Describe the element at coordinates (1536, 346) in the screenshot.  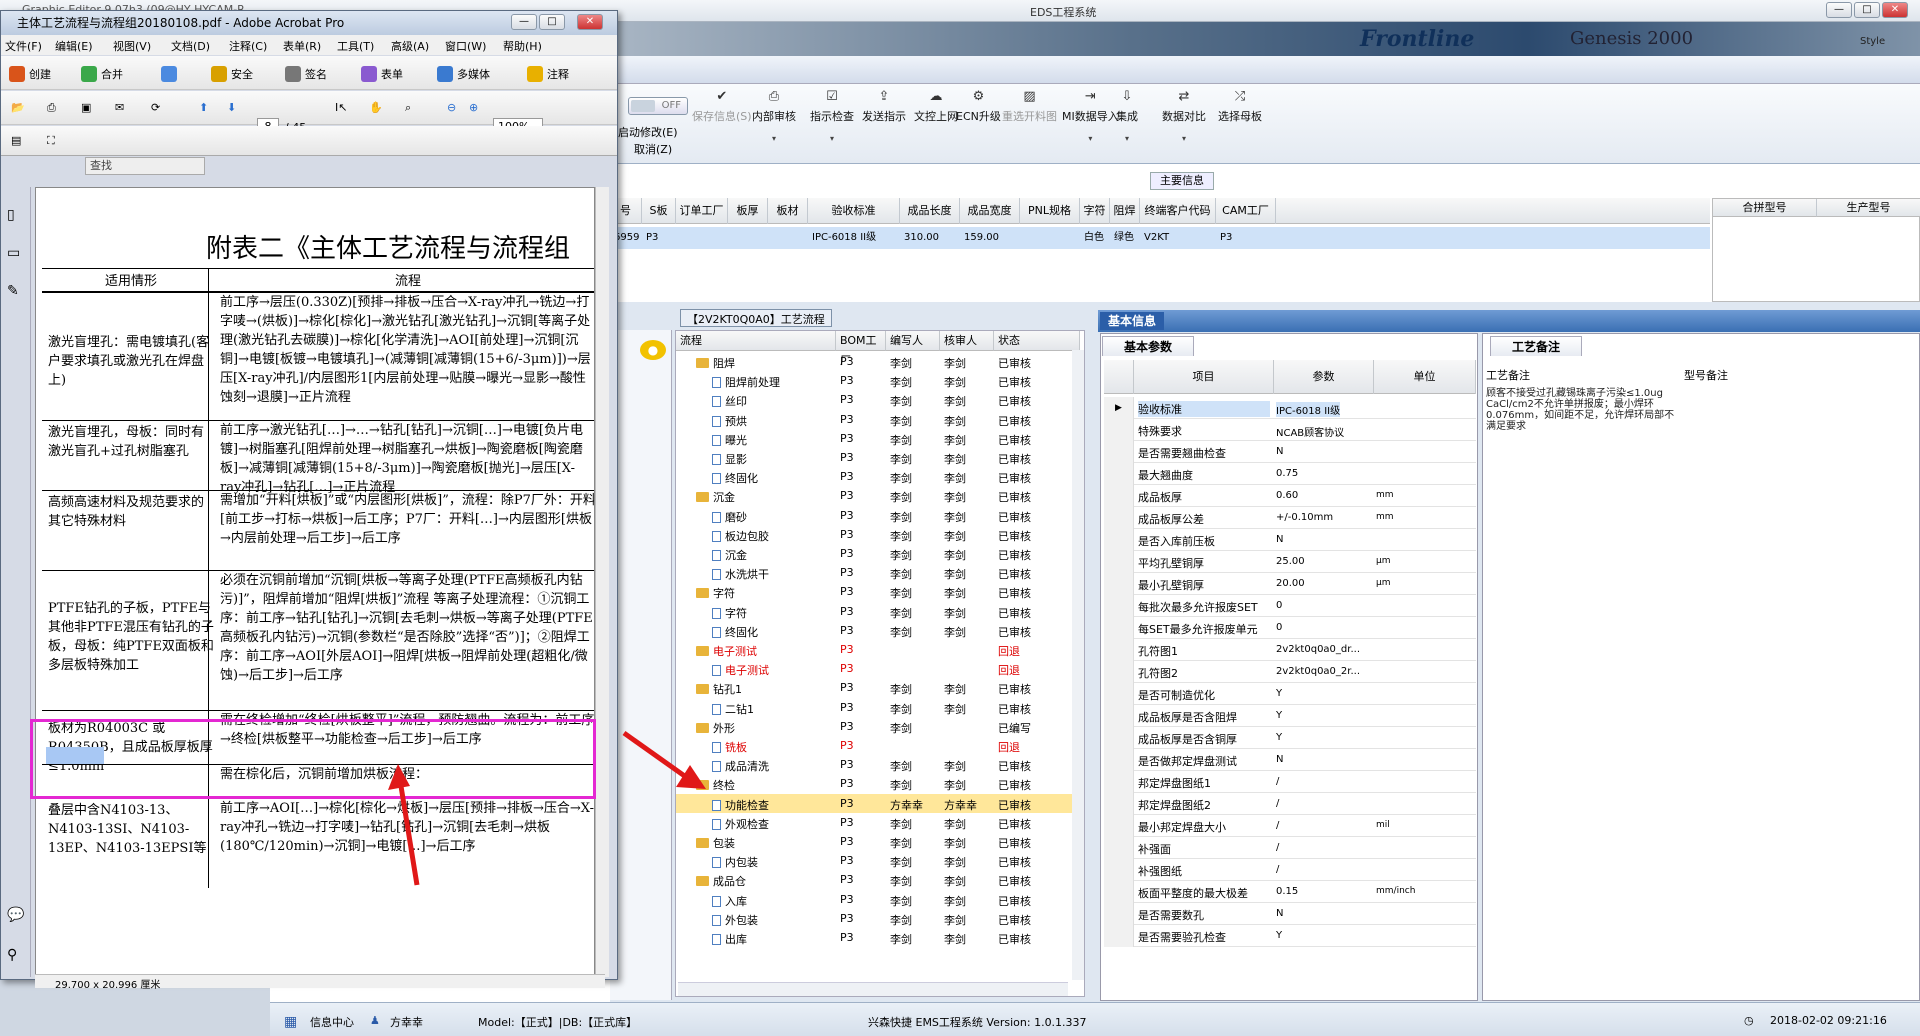
I see `notes-tab: 工艺备注` at that location.